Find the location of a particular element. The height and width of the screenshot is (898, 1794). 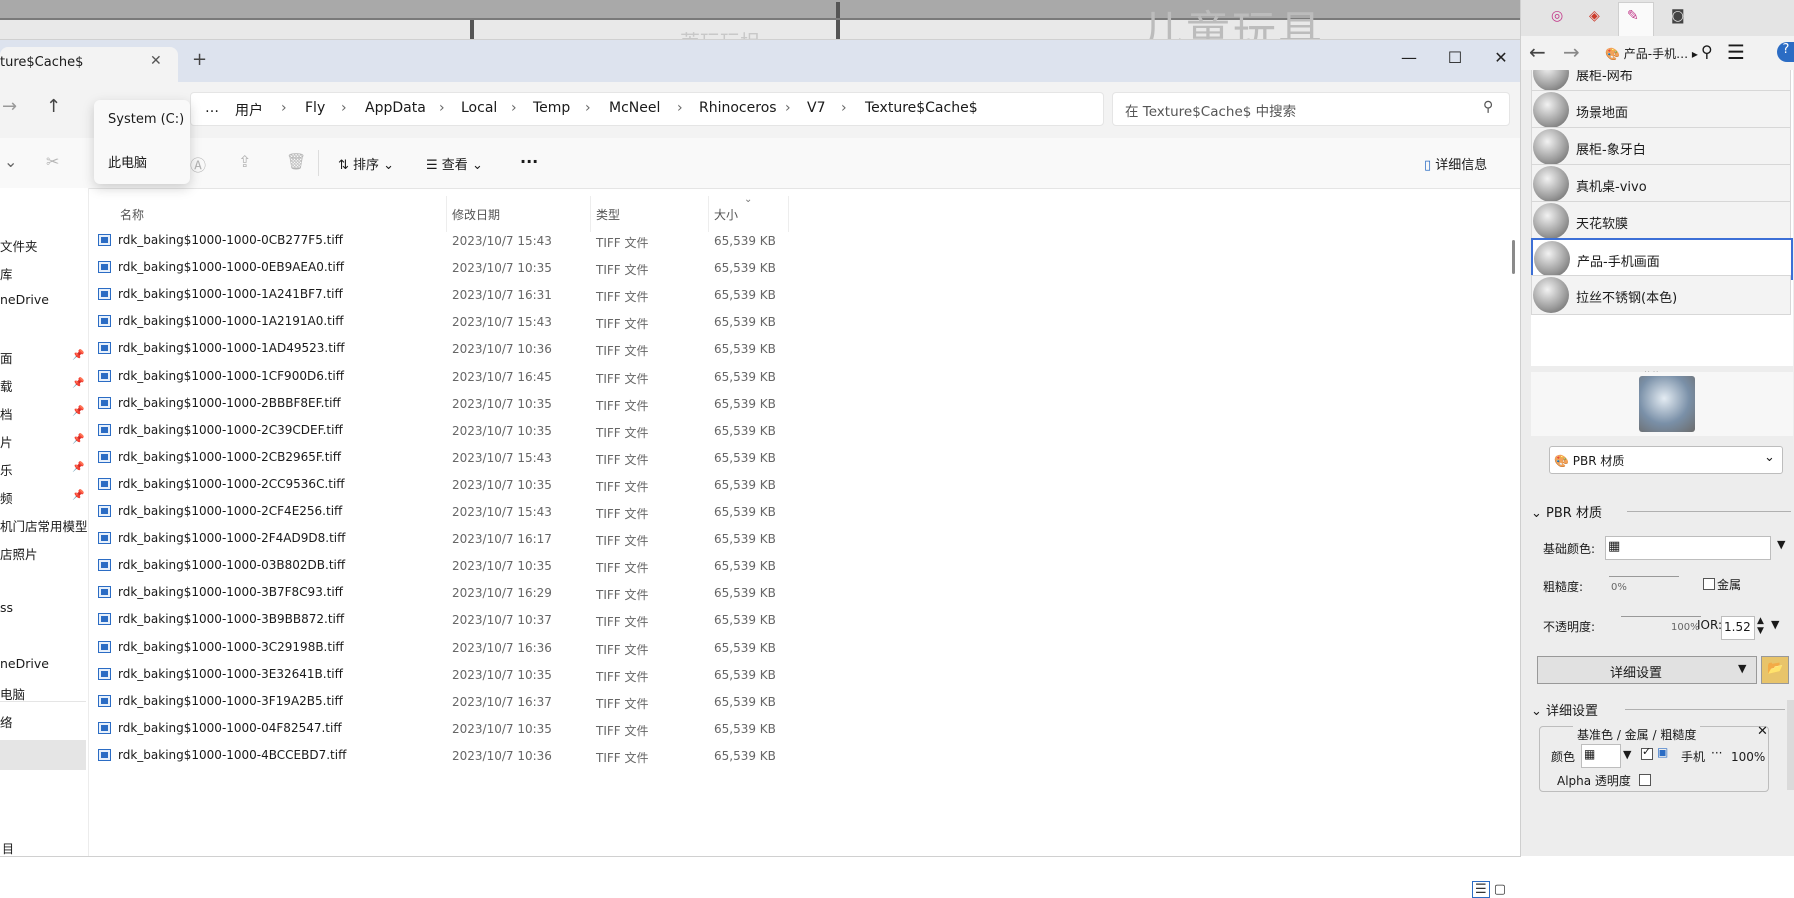

sidebar-item: 文件夹 is located at coordinates (19, 245).